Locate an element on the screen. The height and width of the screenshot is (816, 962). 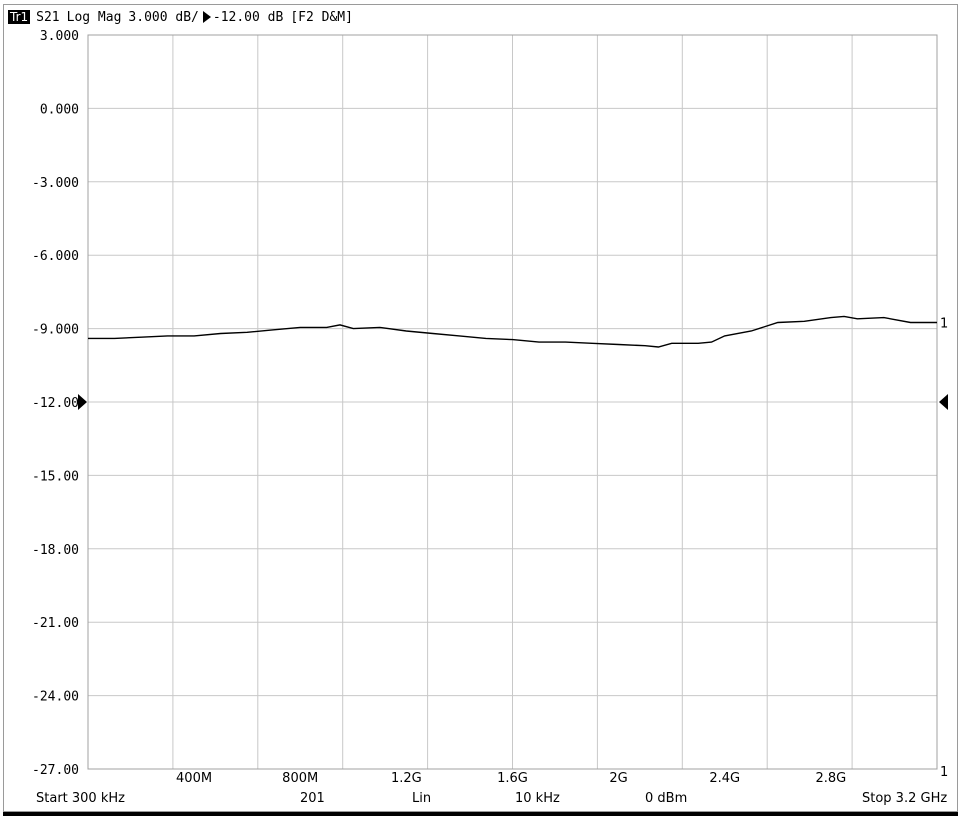
start-frequency: Start 300 kHz is located at coordinates (80, 798).